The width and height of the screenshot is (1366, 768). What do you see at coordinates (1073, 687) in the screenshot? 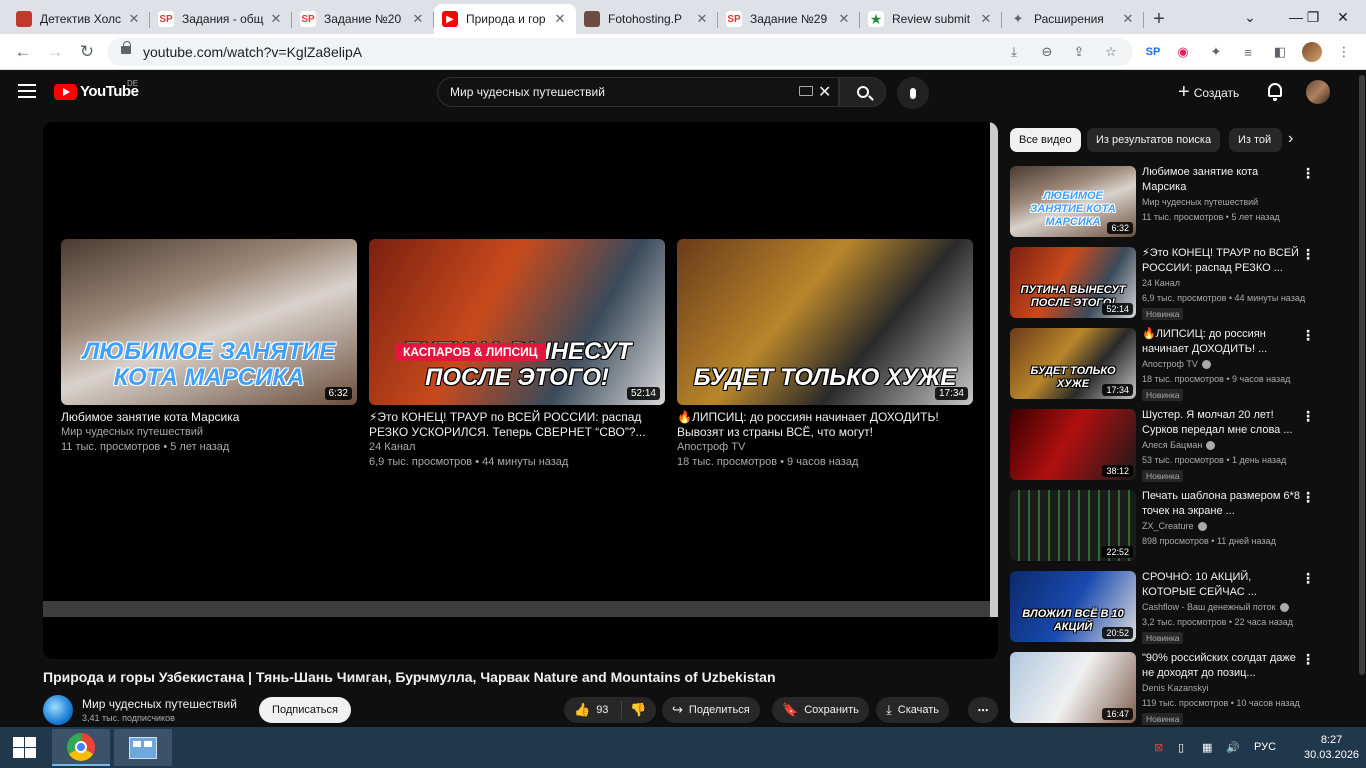
I see `related-thumbnail: 16:47` at bounding box center [1073, 687].